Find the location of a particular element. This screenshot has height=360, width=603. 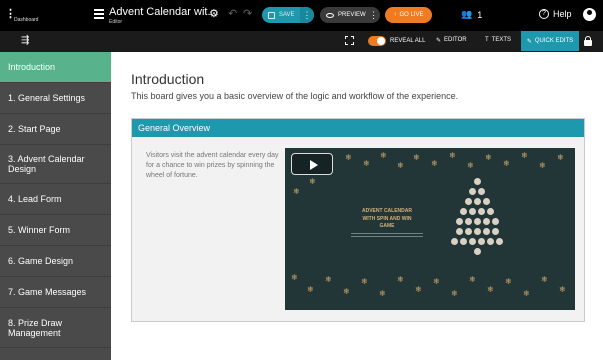

editor-toolbar: ⇶ REVEAL ALL ✎ EDITOR T TEXTS is located at coordinates (301, 41).